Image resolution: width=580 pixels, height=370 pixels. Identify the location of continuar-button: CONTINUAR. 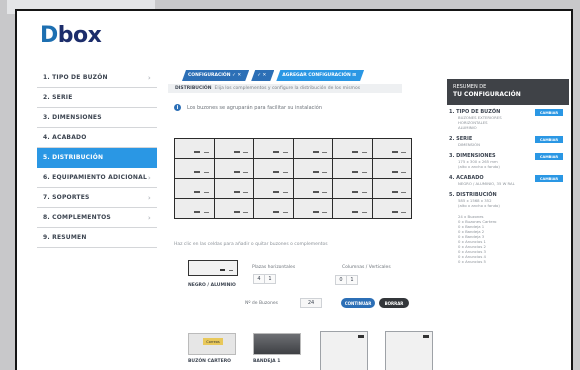
(358, 303).